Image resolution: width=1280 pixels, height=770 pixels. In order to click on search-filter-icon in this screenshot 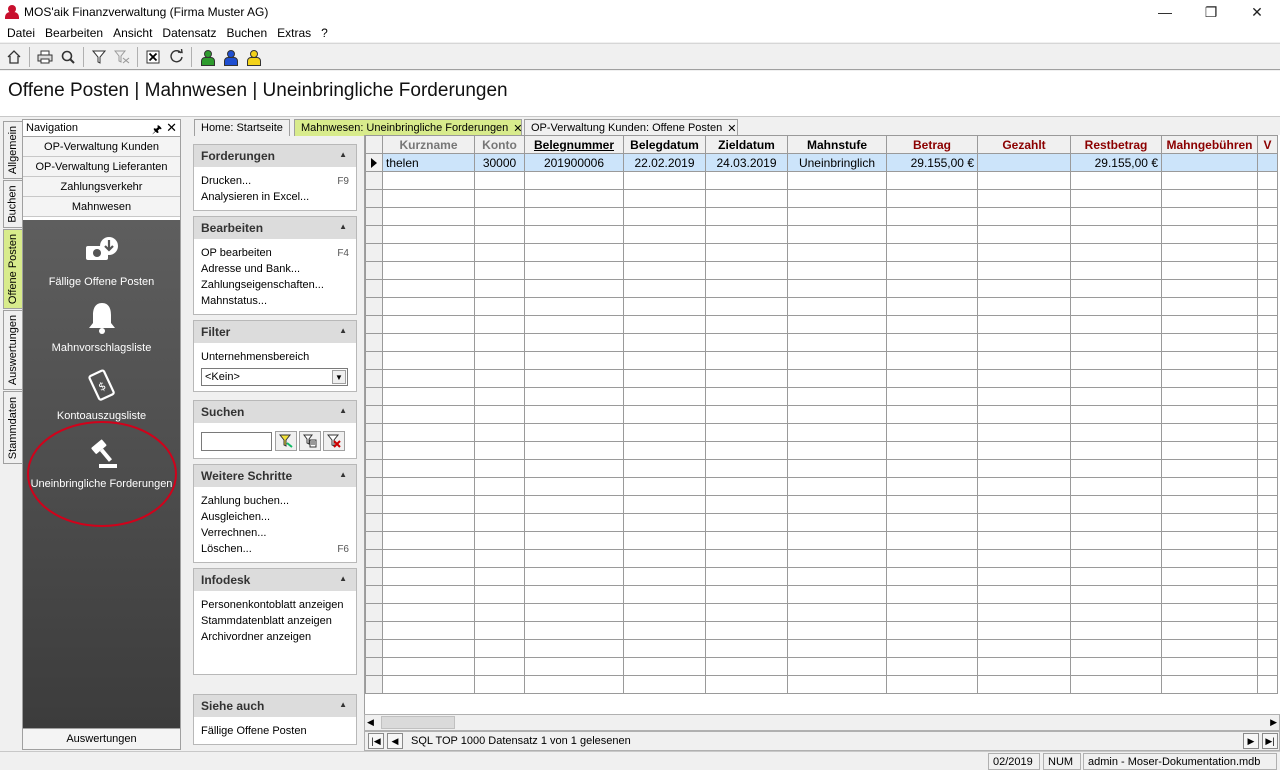, I will do `click(286, 441)`.